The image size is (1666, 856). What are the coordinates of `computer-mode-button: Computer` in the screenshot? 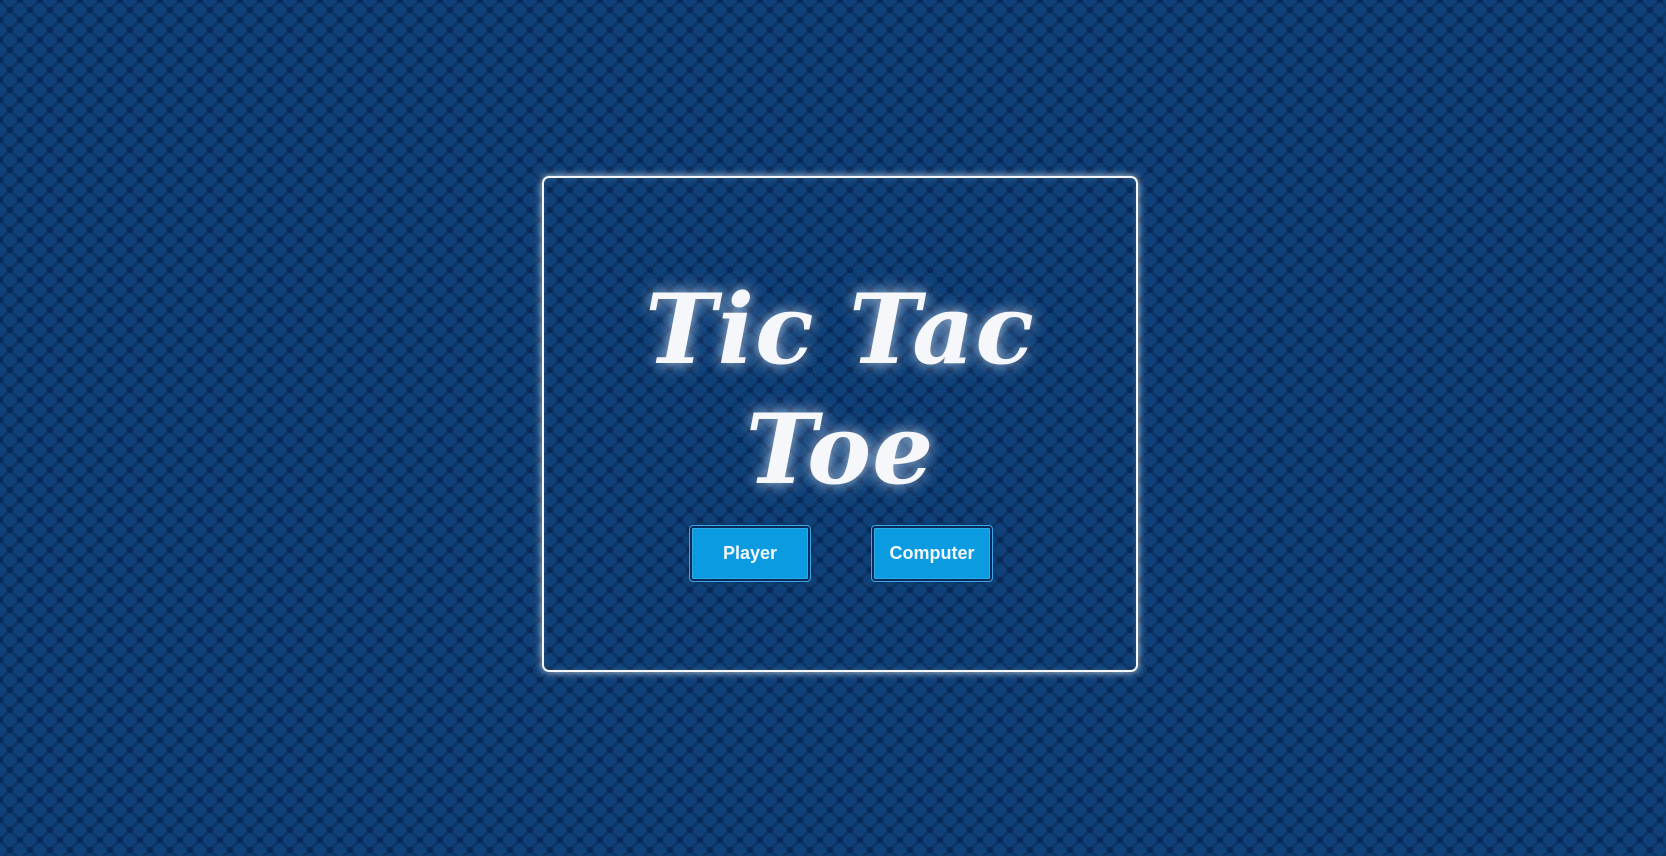 It's located at (932, 553).